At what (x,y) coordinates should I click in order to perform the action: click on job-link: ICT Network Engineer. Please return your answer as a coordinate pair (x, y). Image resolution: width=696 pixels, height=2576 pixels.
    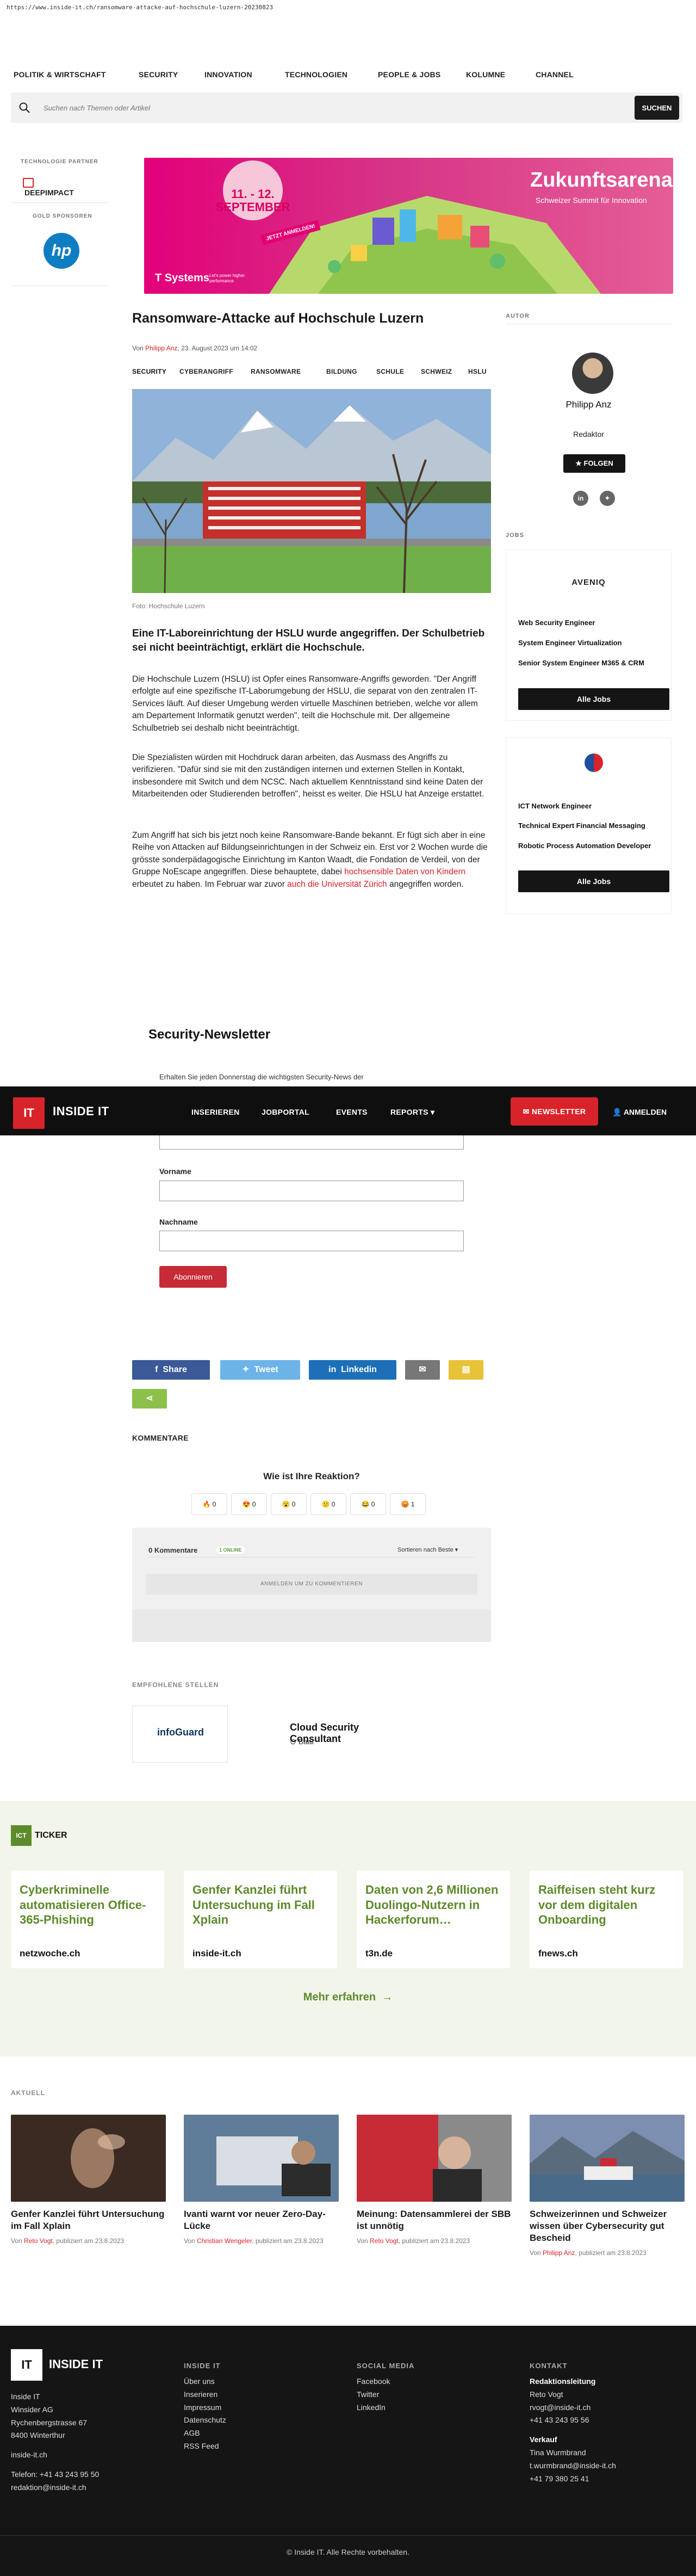
    Looking at the image, I should click on (555, 806).